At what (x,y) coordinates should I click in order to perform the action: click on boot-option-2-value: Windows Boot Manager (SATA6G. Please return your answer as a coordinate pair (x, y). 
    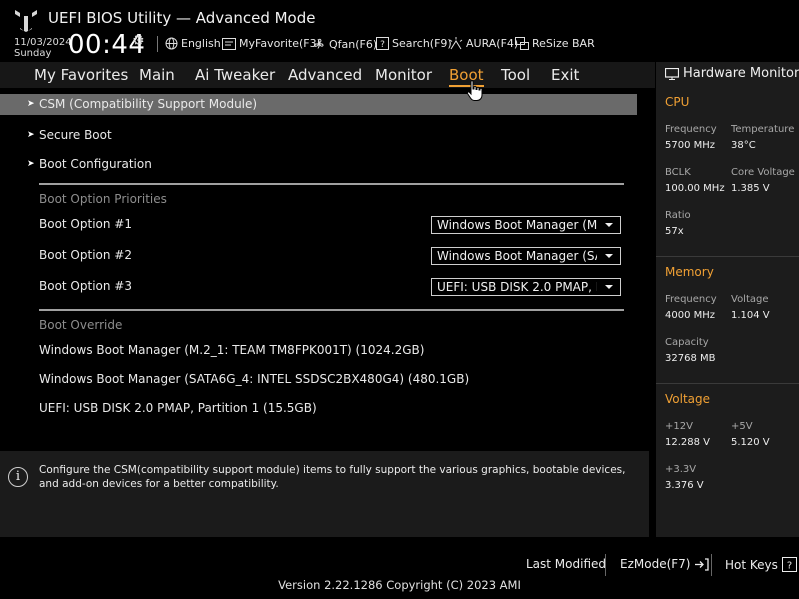
    Looking at the image, I should click on (517, 256).